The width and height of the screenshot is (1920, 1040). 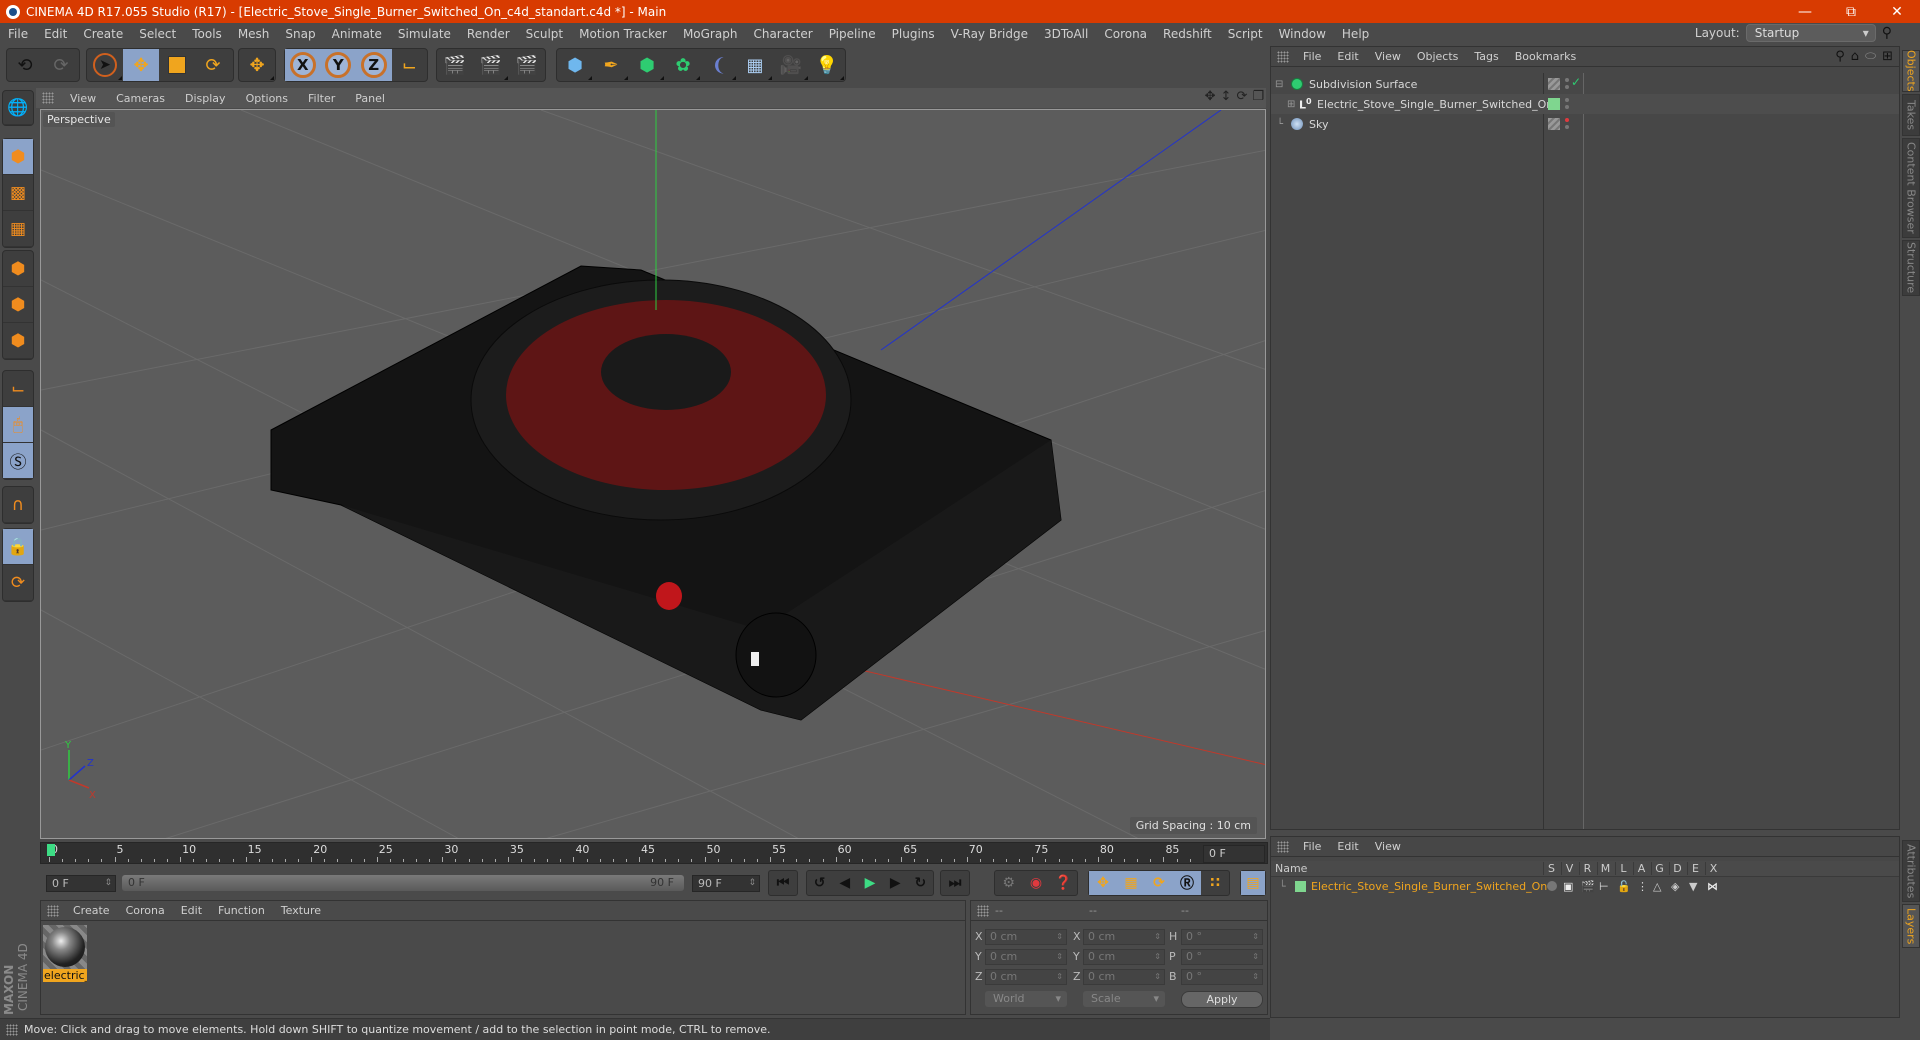 What do you see at coordinates (575, 65) in the screenshot?
I see `cube-primitive-icon: ⬢` at bounding box center [575, 65].